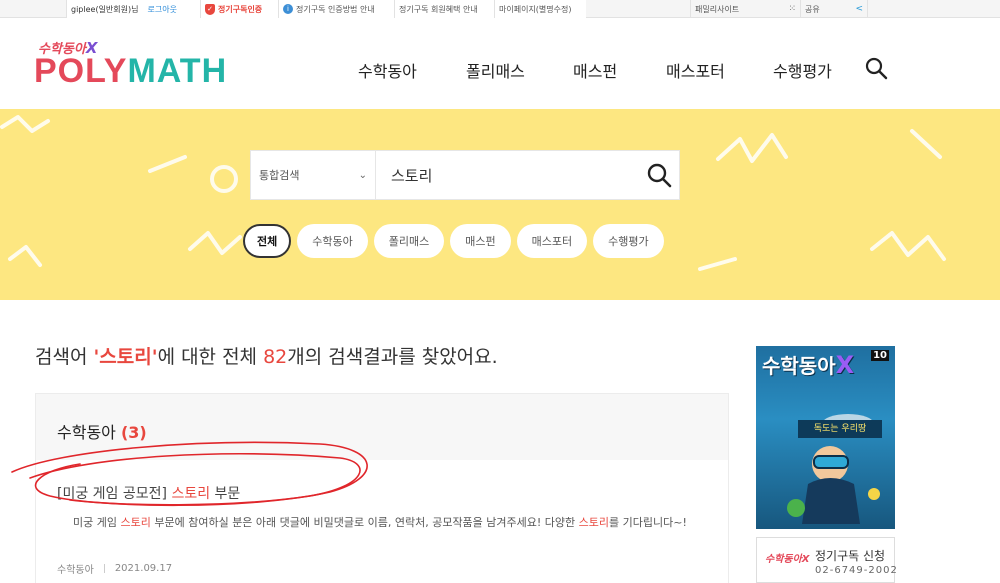 Image resolution: width=1000 pixels, height=583 pixels. What do you see at coordinates (628, 241) in the screenshot?
I see `chip-performance: 수행평가` at bounding box center [628, 241].